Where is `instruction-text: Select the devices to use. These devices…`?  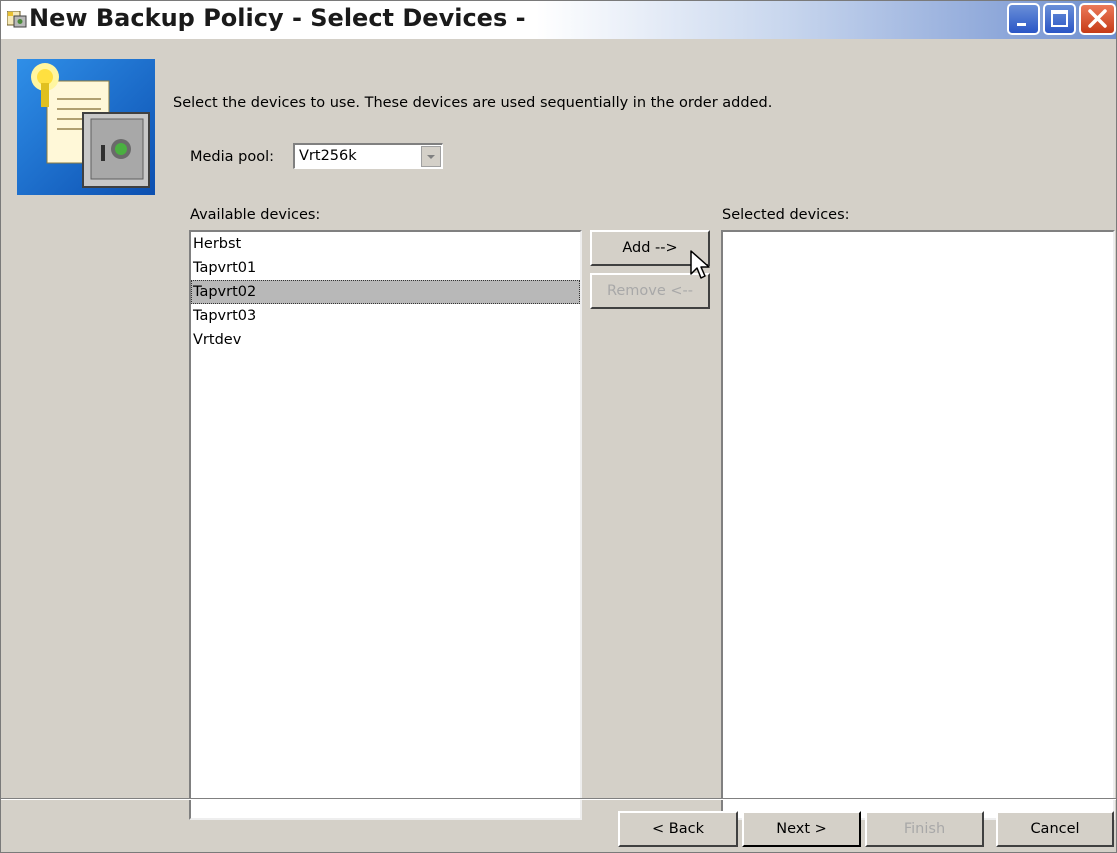
instruction-text: Select the devices to use. These devices… is located at coordinates (473, 103).